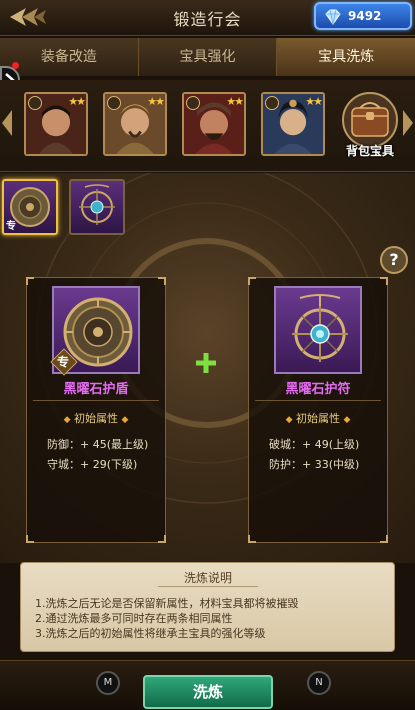  I want to click on main-attr-title: ◆ 初始属性 ◆, so click(96, 418).